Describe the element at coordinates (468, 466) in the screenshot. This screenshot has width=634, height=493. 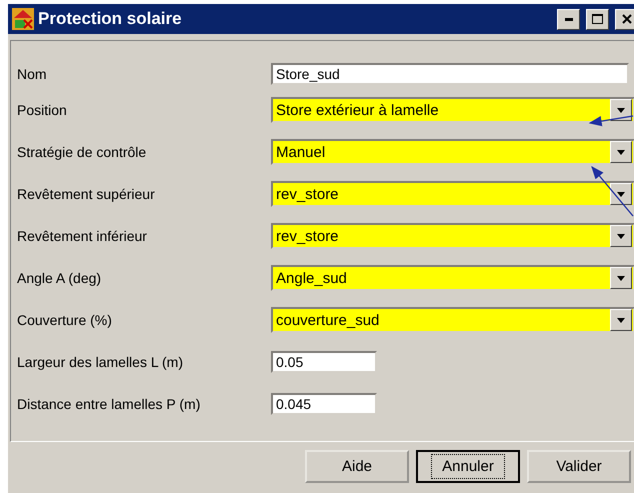
I see `dialog-button: Annuler` at that location.